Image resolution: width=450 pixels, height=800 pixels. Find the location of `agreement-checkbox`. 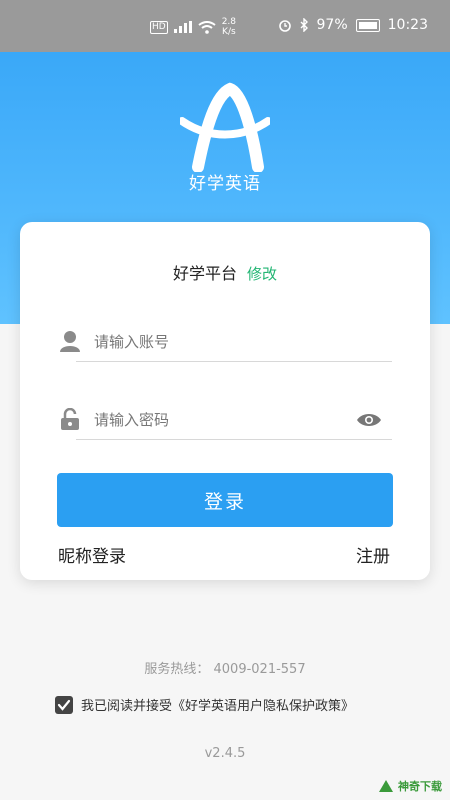

agreement-checkbox is located at coordinates (64, 704).